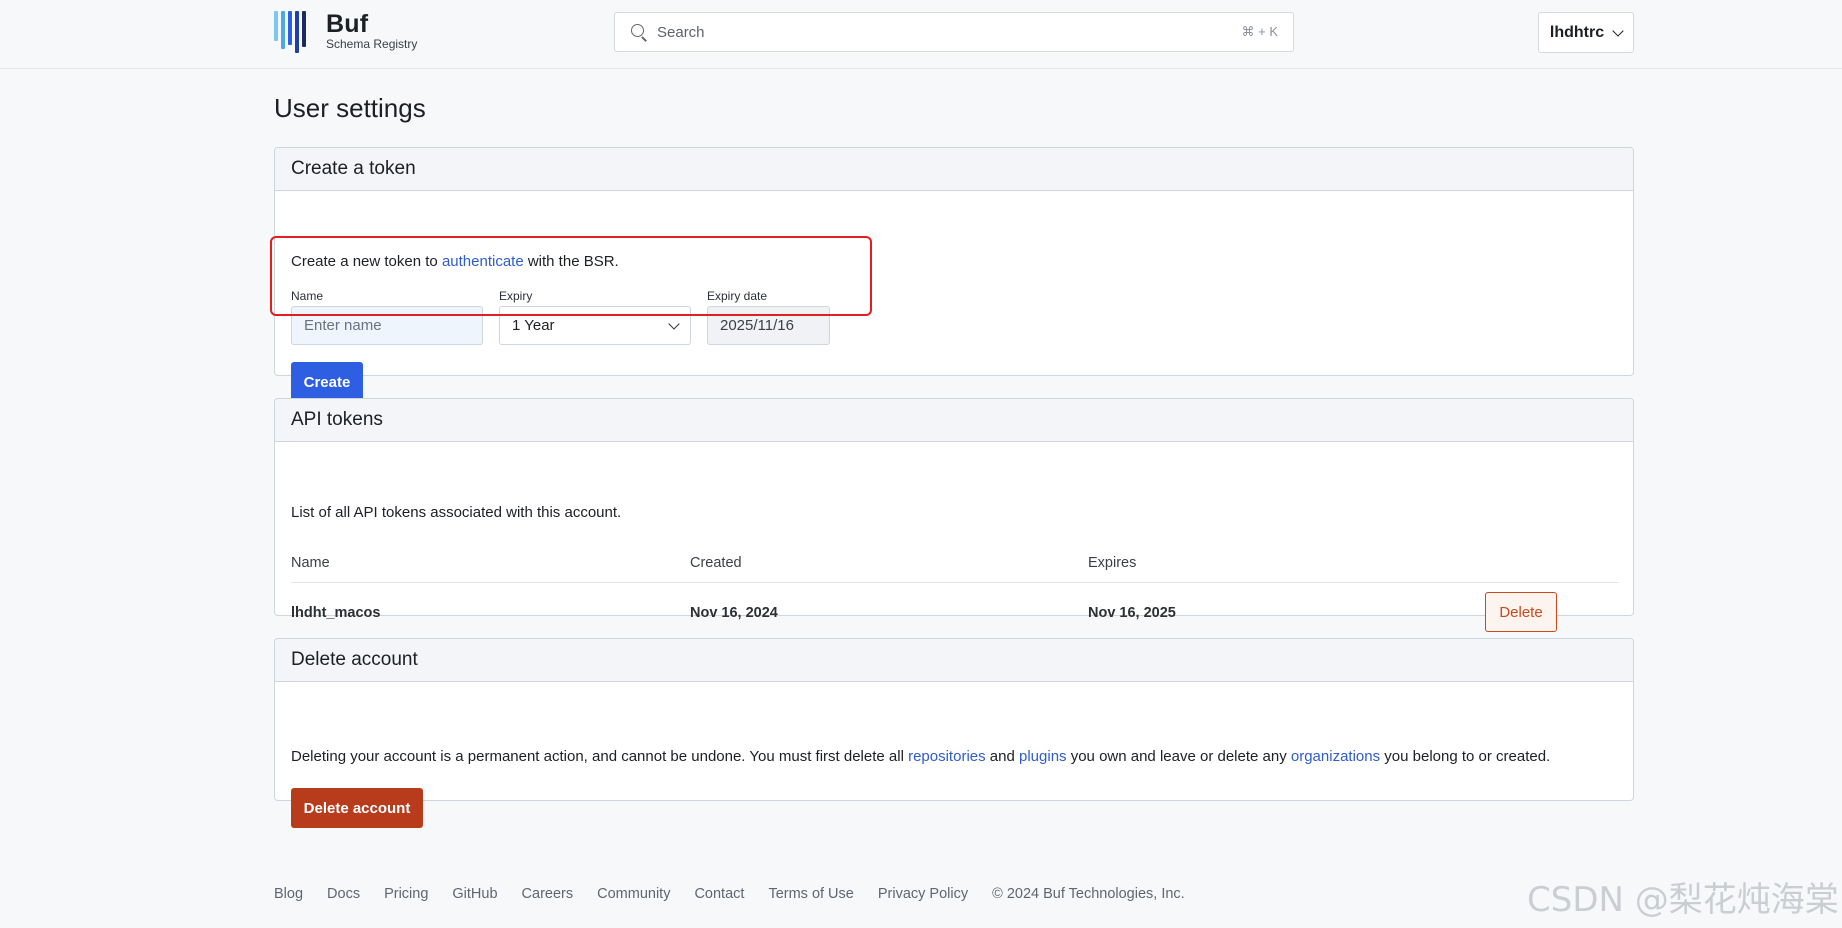 This screenshot has width=1842, height=928. I want to click on page-title: User settings, so click(350, 108).